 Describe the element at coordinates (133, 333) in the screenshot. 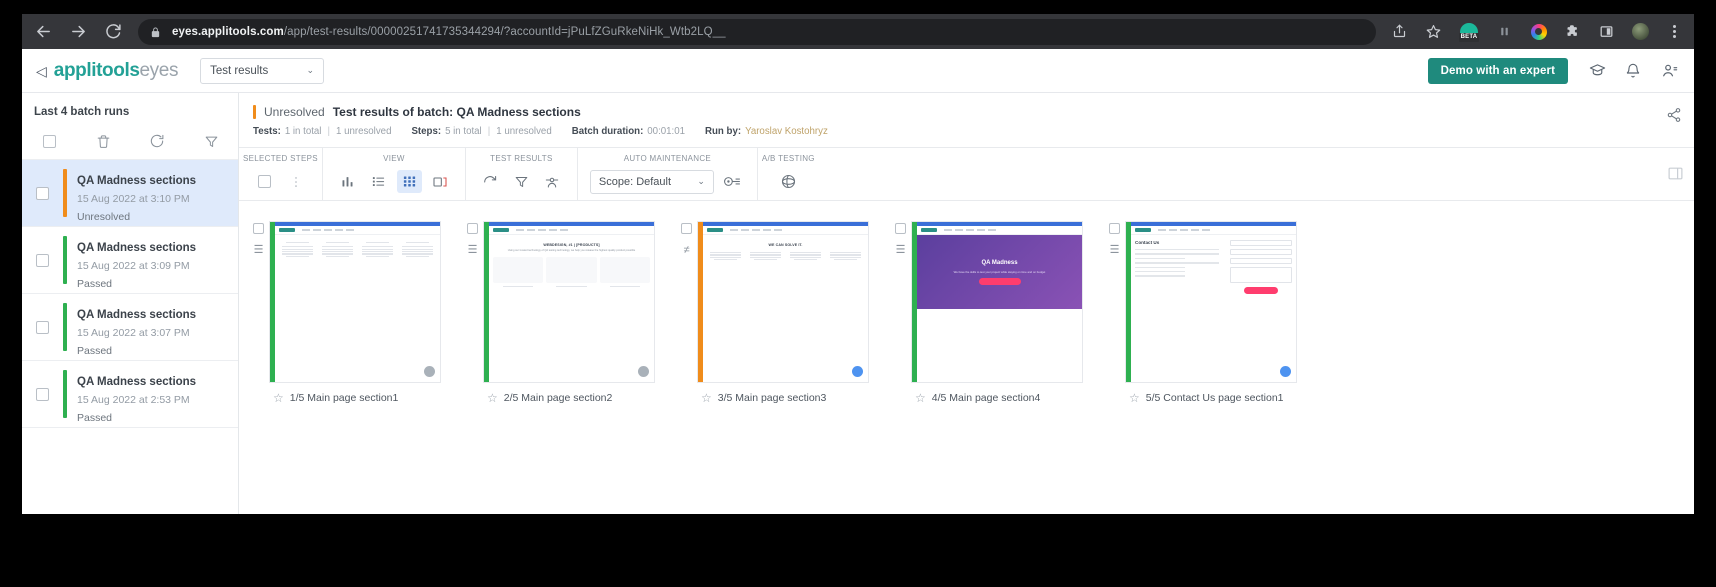

I see `sidebar-item-date: 15 Aug 2022 at 3:07 PM` at that location.